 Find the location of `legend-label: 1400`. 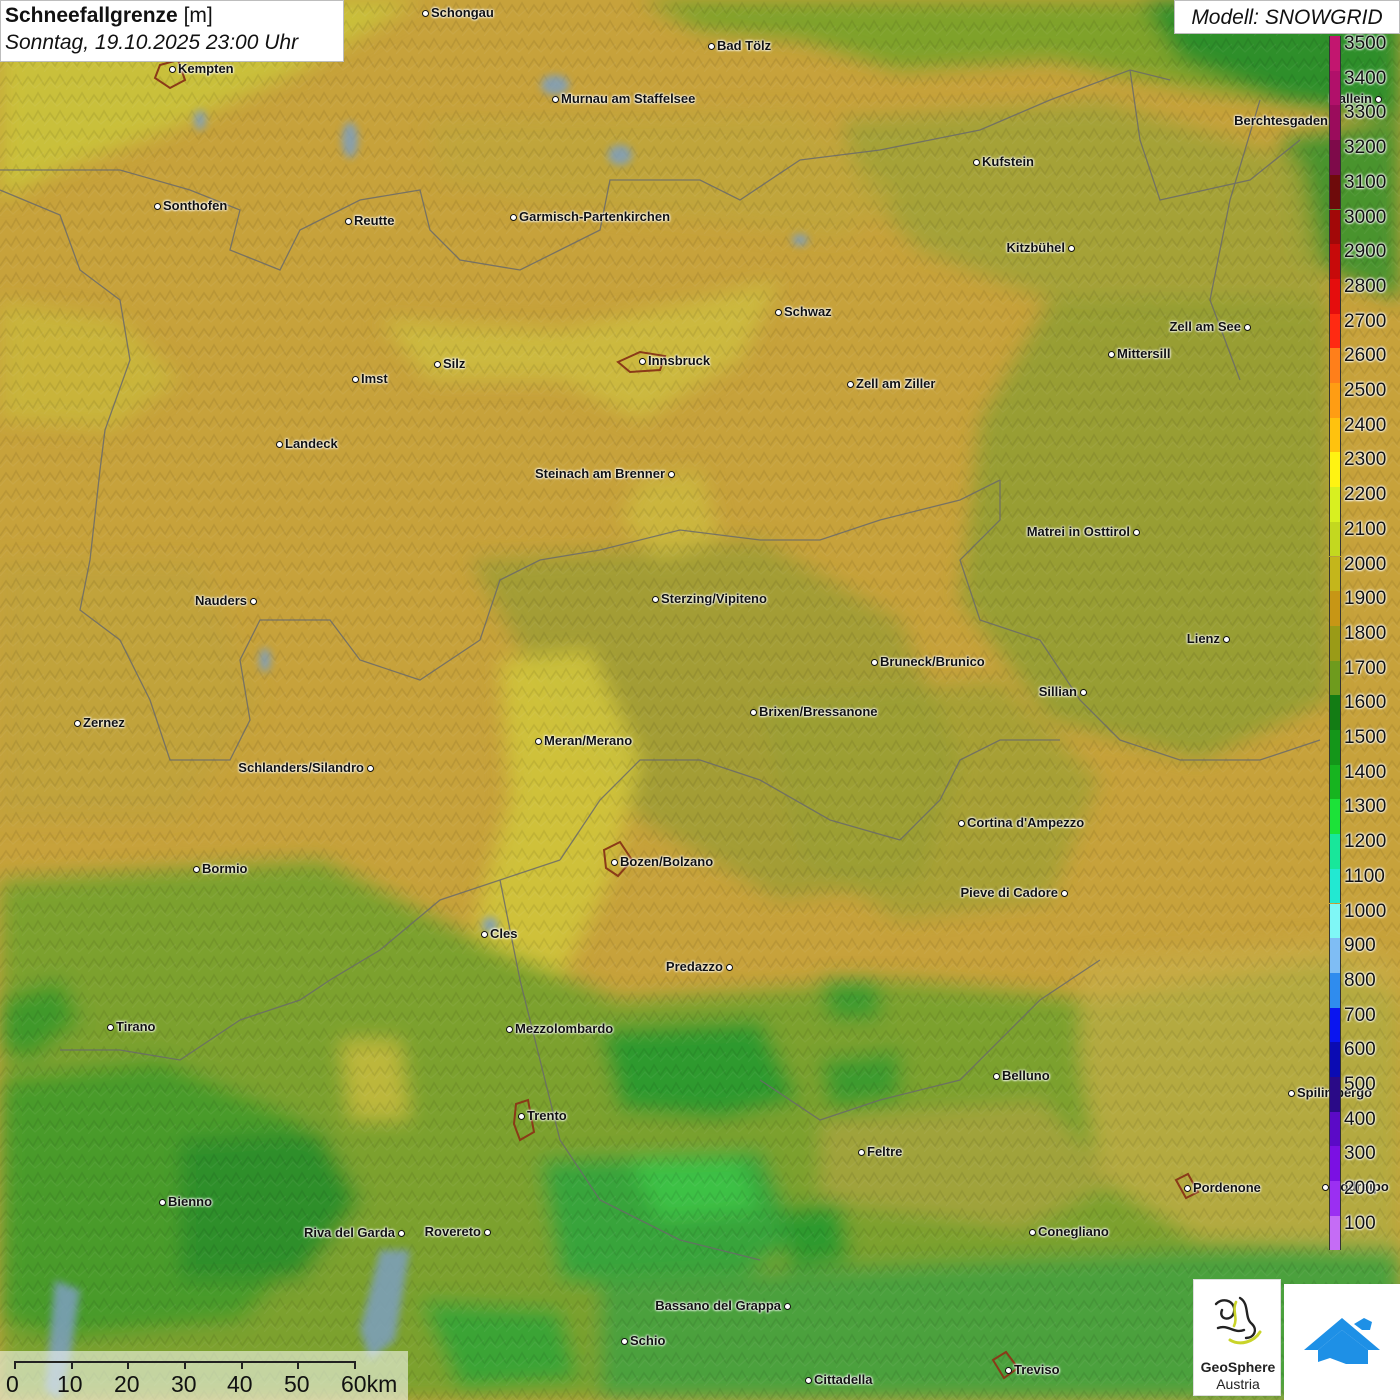

legend-label: 1400 is located at coordinates (1365, 772).